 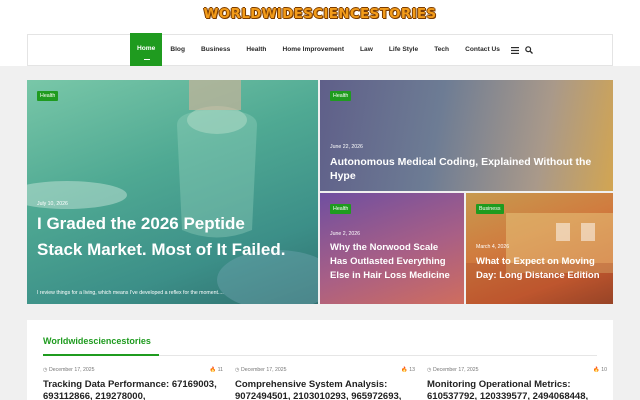 I want to click on nav-item-contact-us: Contact Us, so click(x=482, y=50).